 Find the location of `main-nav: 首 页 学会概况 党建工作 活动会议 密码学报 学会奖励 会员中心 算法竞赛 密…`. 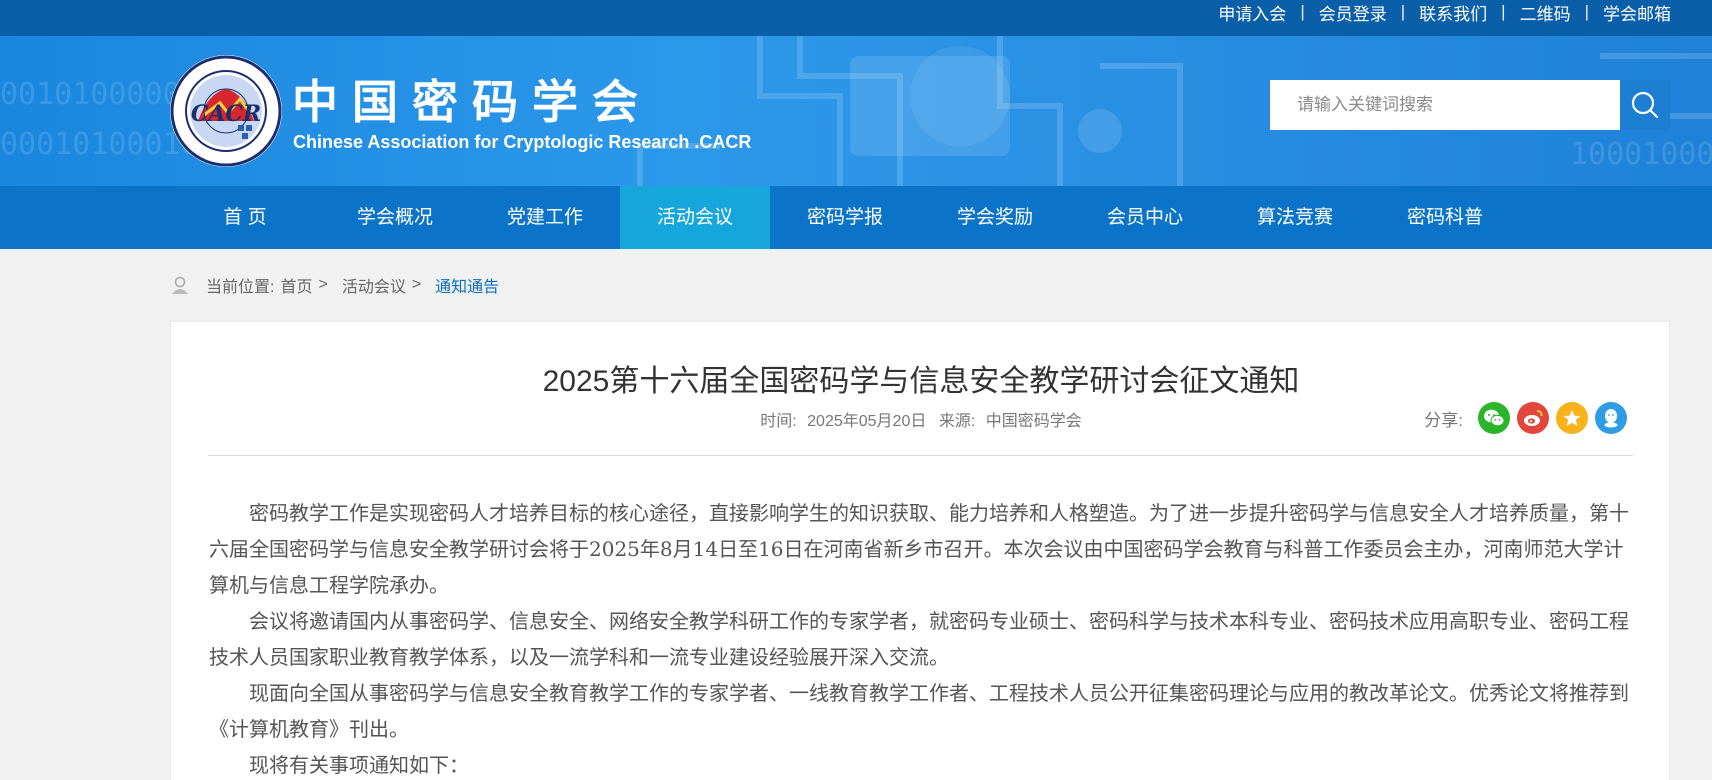

main-nav: 首 页 学会概况 党建工作 活动会议 密码学报 学会奖励 会员中心 算法竞赛 密… is located at coordinates (856, 217).